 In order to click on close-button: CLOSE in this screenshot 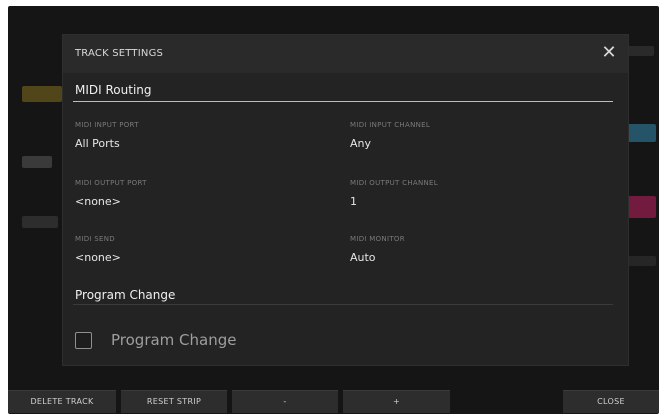, I will do `click(611, 401)`.